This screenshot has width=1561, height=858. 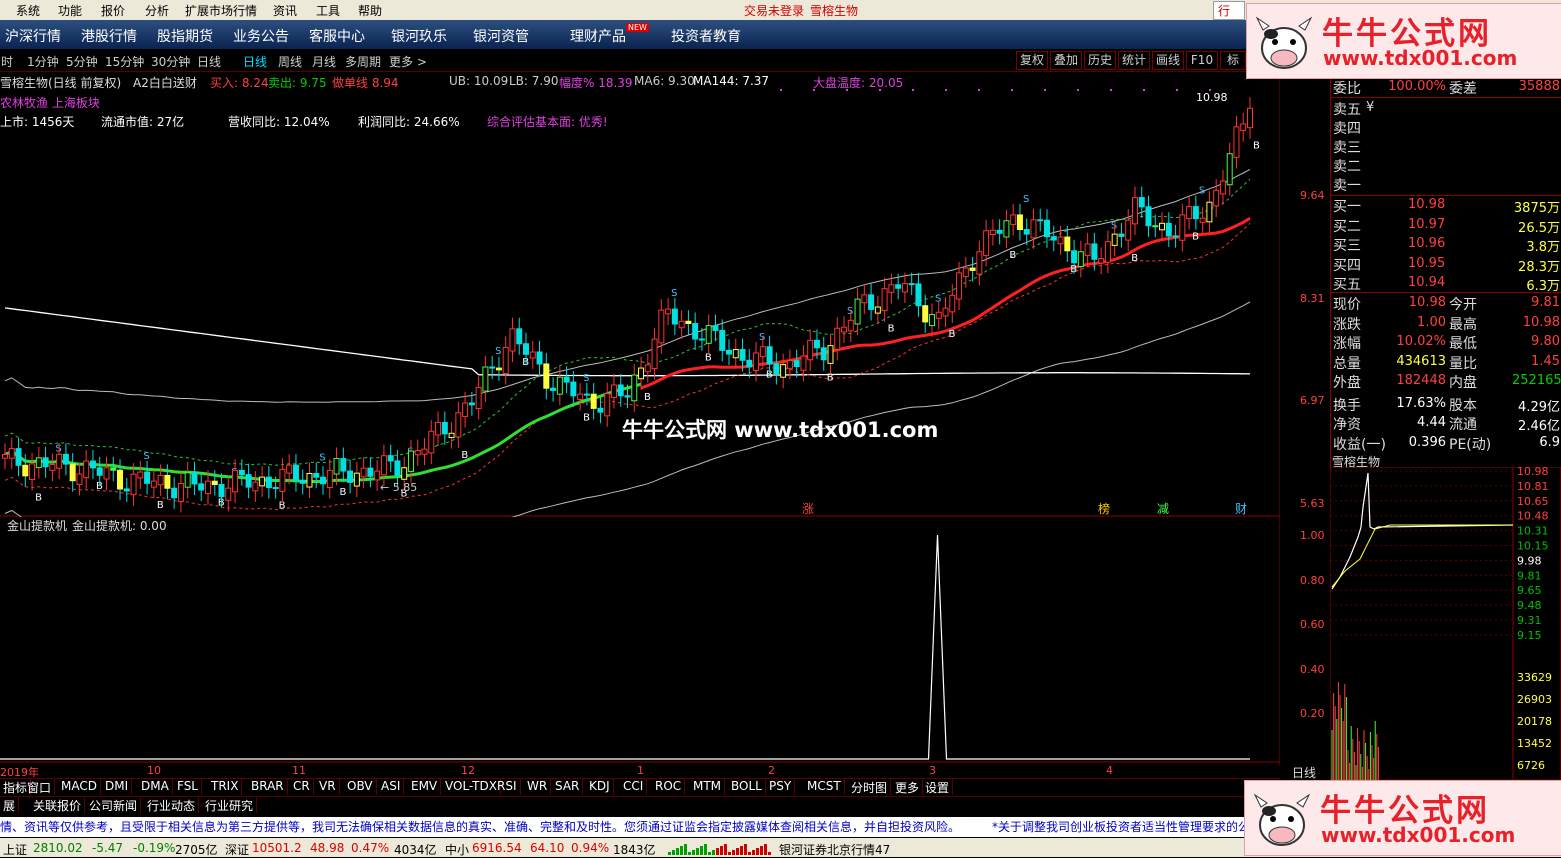 What do you see at coordinates (1529, 605) in the screenshot?
I see `mini-price-label: 9.48` at bounding box center [1529, 605].